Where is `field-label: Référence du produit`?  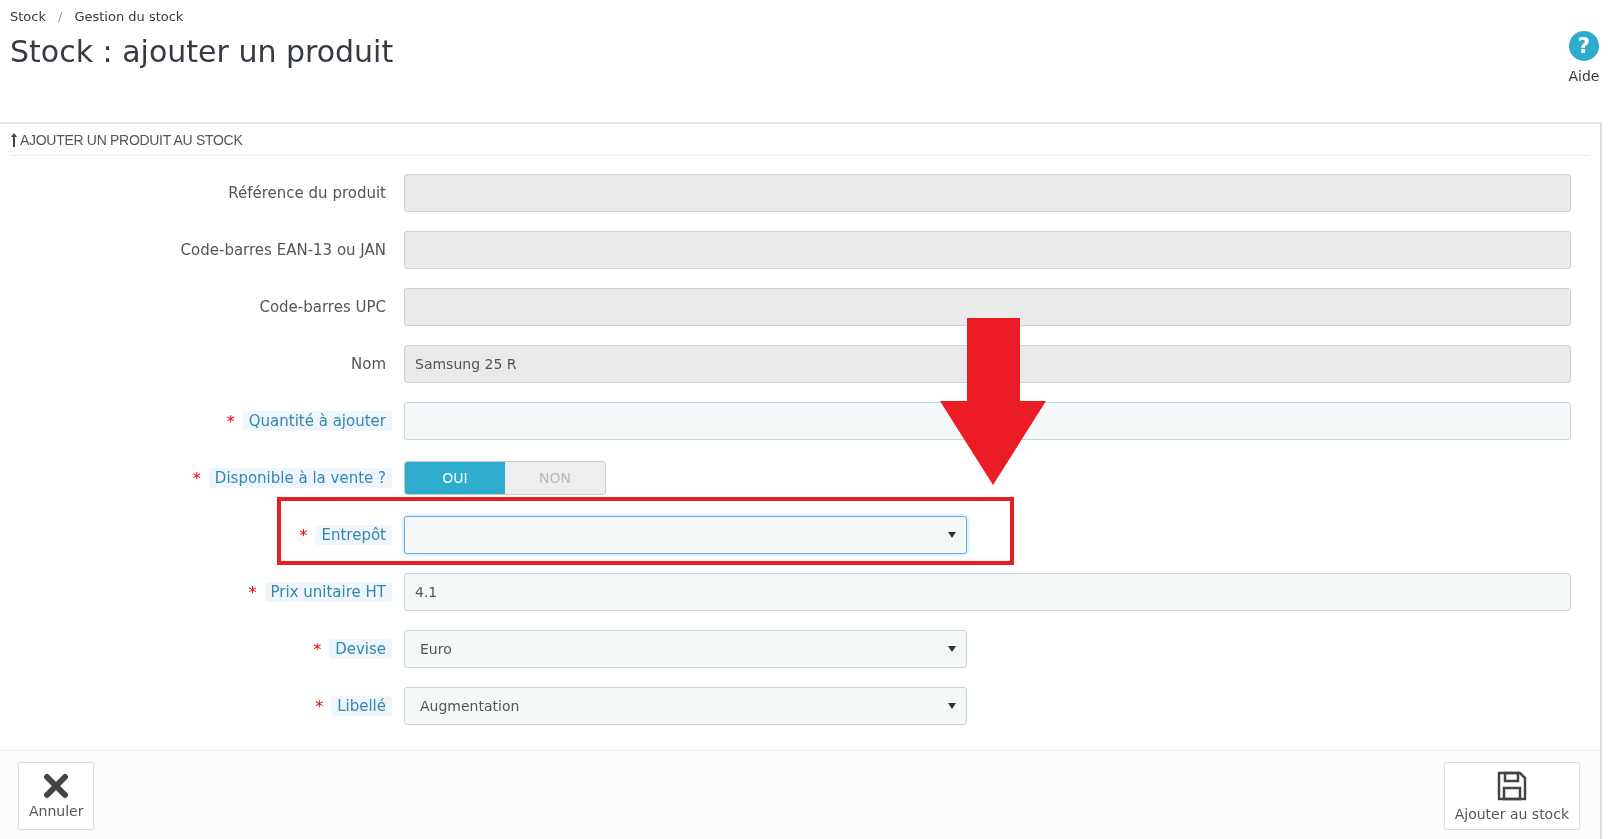 field-label: Référence du produit is located at coordinates (307, 193).